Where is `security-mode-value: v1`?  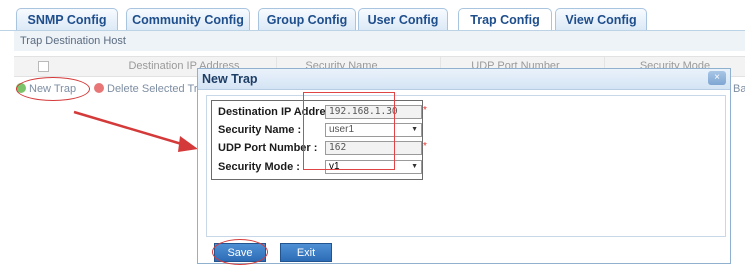 security-mode-value: v1 is located at coordinates (334, 166).